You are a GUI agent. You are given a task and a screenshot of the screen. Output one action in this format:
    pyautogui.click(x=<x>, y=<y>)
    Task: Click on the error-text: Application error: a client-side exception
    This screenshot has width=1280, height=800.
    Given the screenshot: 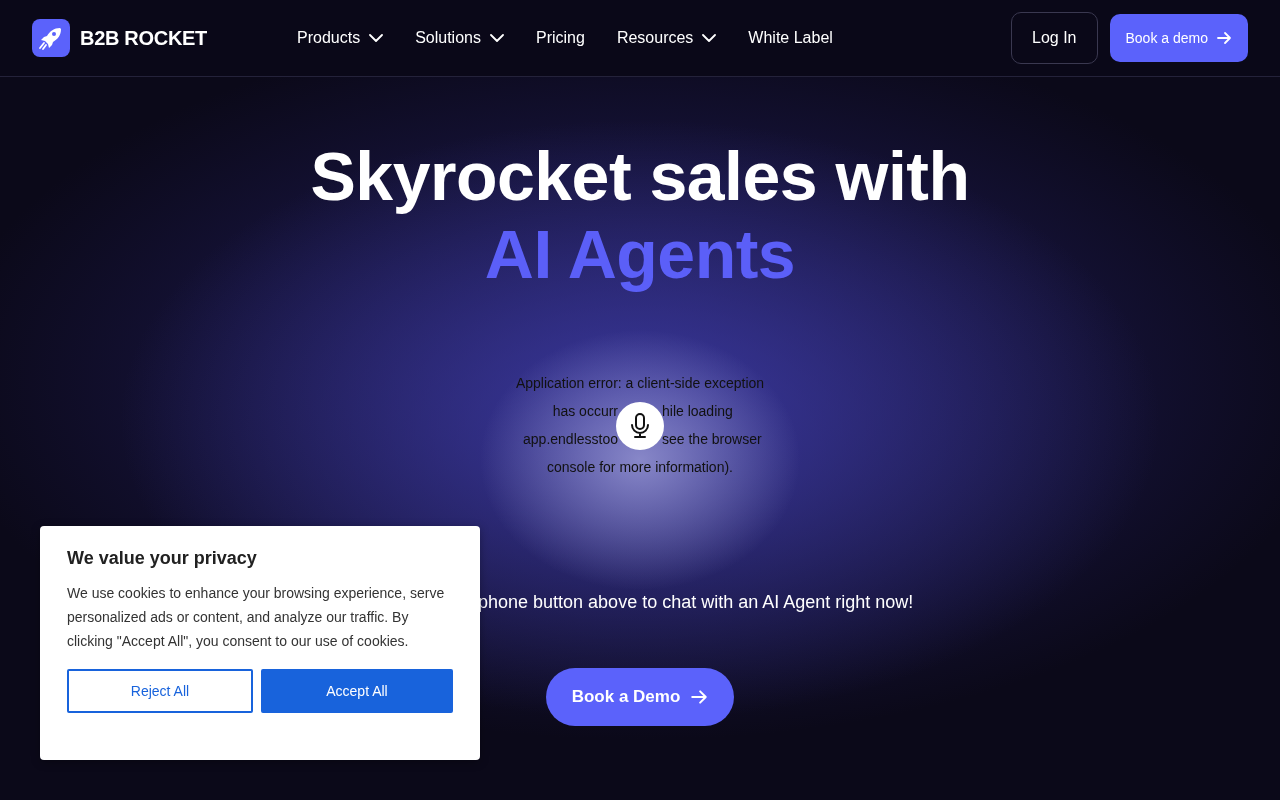 What is the action you would take?
    pyautogui.click(x=640, y=383)
    